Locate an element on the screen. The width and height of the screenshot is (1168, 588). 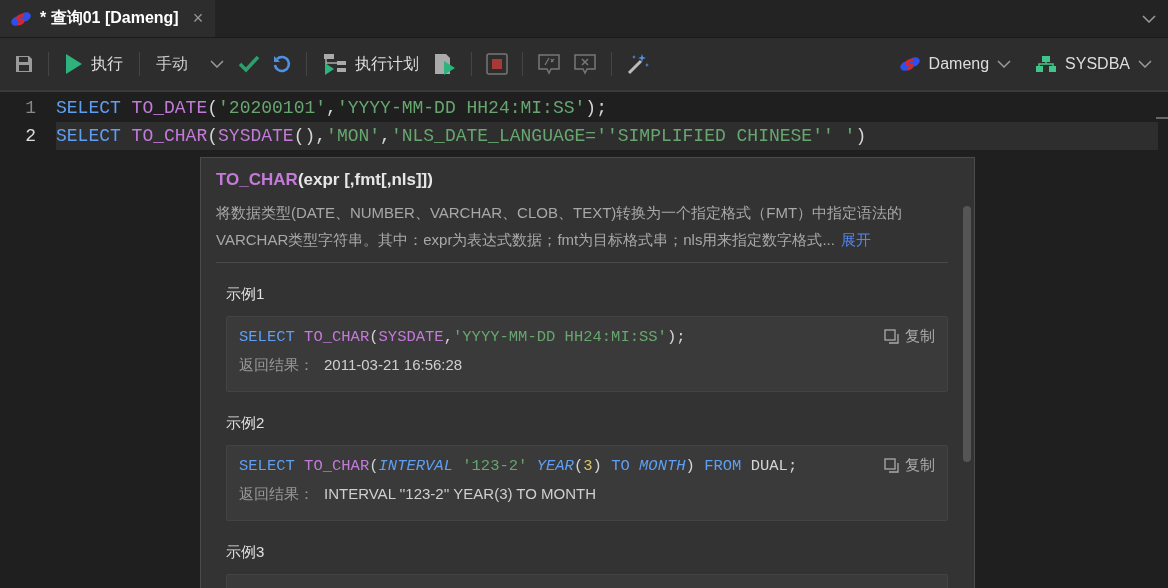
play-icon is located at coordinates (74, 64).